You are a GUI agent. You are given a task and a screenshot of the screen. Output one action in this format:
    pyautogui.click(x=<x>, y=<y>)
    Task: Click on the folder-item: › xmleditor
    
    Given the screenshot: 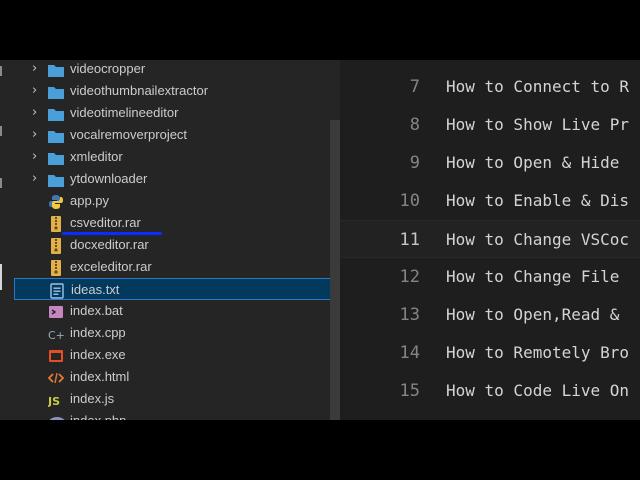 What is the action you would take?
    pyautogui.click(x=177, y=157)
    